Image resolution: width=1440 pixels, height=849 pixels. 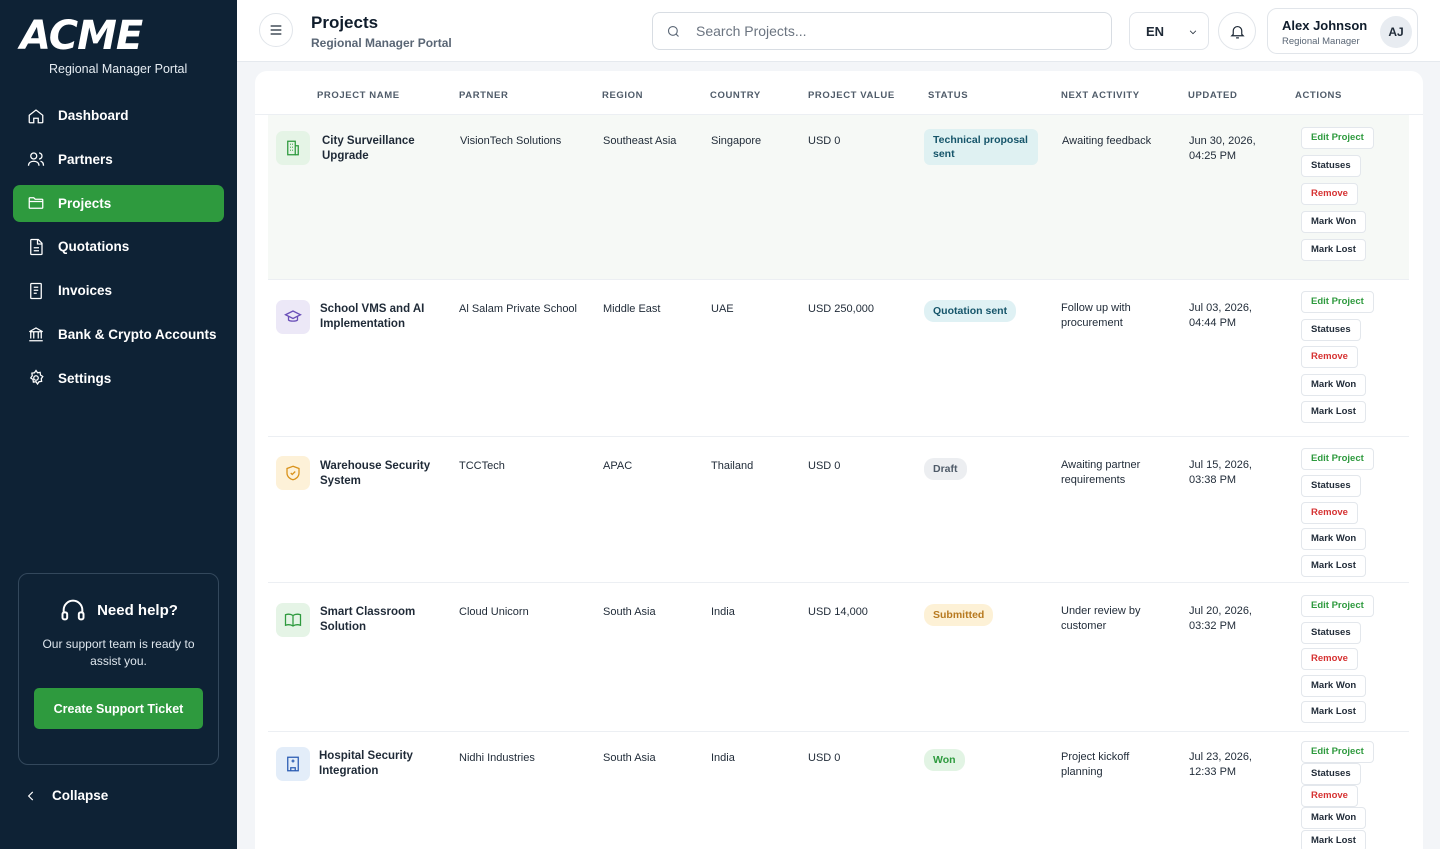 What do you see at coordinates (379, 764) in the screenshot?
I see `project-name: Hospital Security Integration` at bounding box center [379, 764].